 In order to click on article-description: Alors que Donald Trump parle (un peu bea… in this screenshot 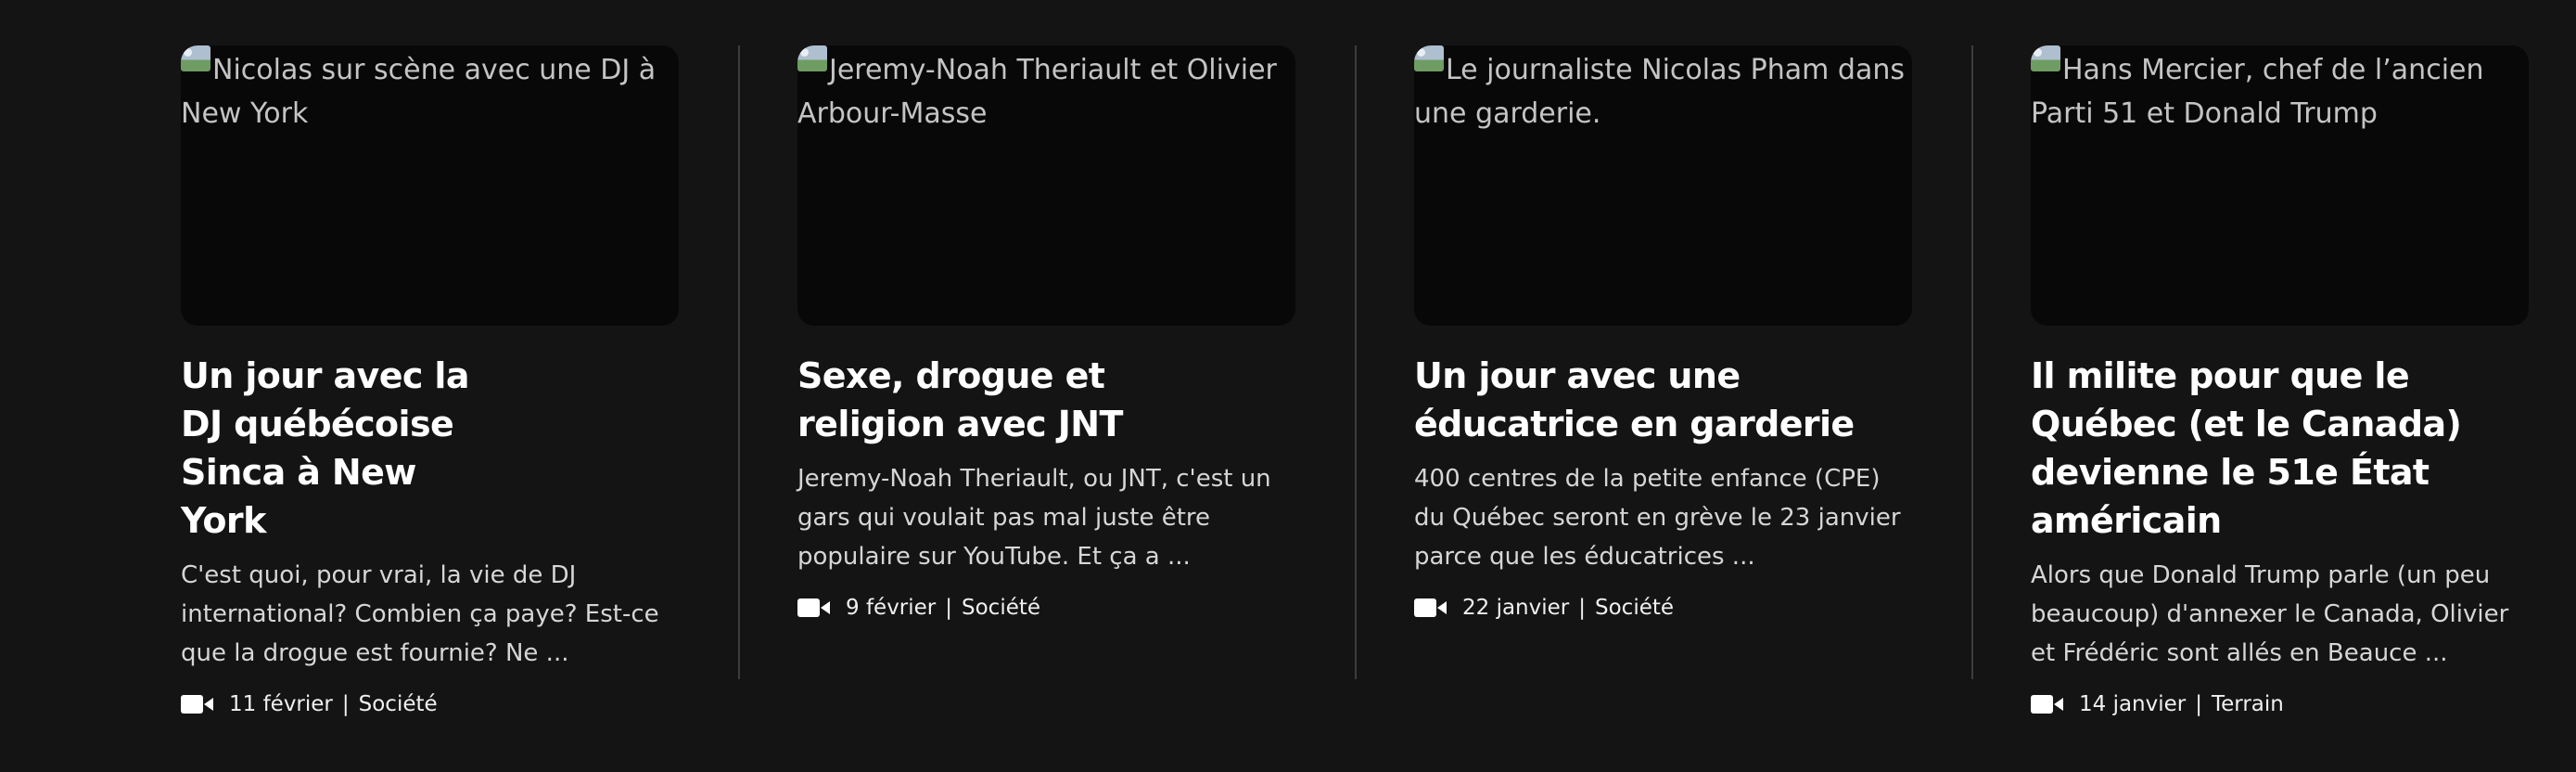, I will do `click(2270, 614)`.